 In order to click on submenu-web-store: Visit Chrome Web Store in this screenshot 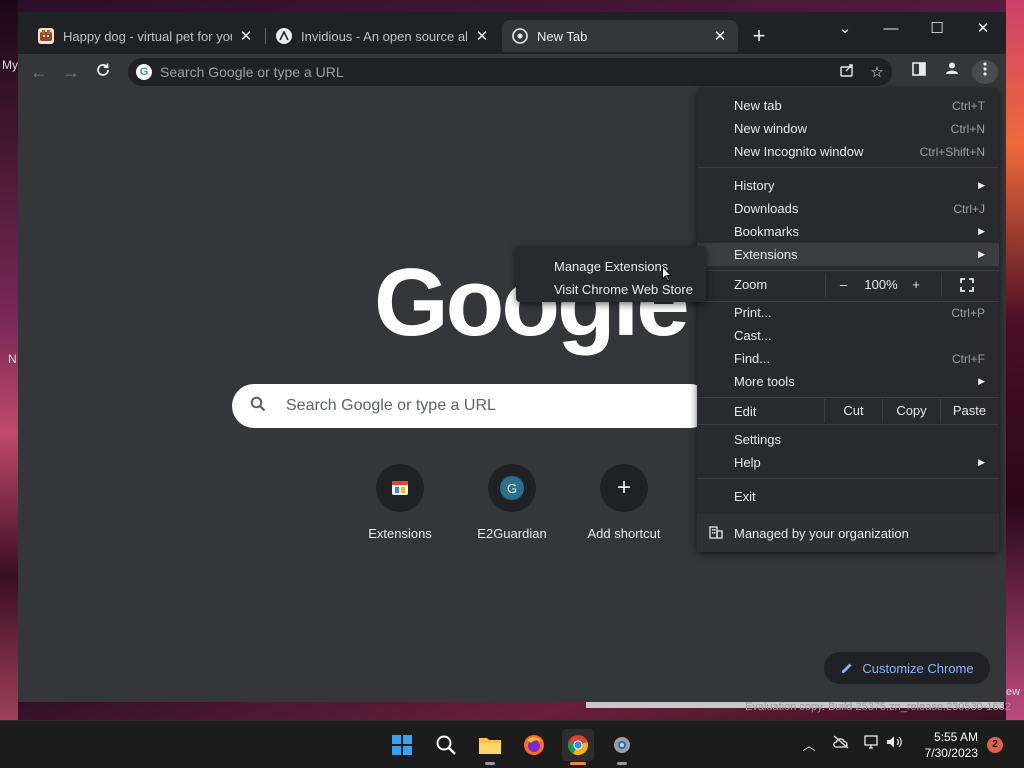, I will do `click(611, 289)`.